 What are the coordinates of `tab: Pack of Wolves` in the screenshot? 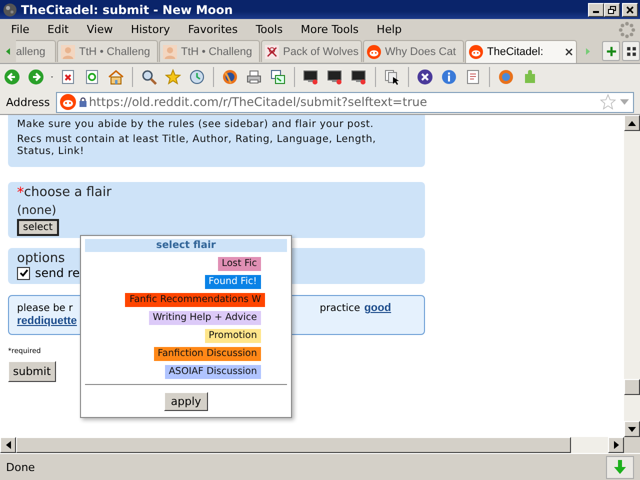 It's located at (311, 51).